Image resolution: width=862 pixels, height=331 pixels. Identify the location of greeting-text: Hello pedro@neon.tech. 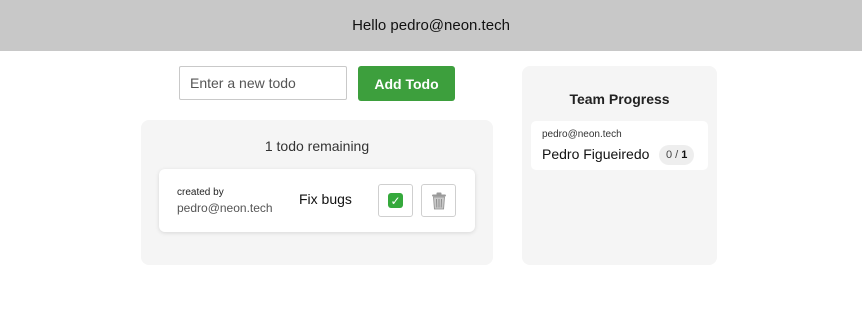
(431, 25).